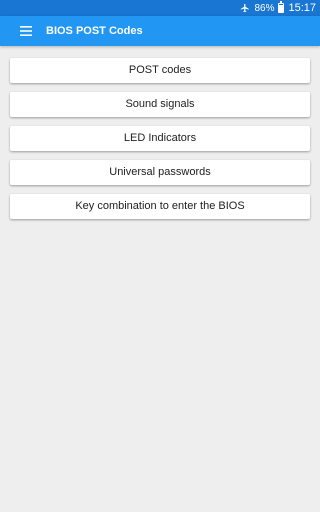  I want to click on airplane-icon, so click(245, 8).